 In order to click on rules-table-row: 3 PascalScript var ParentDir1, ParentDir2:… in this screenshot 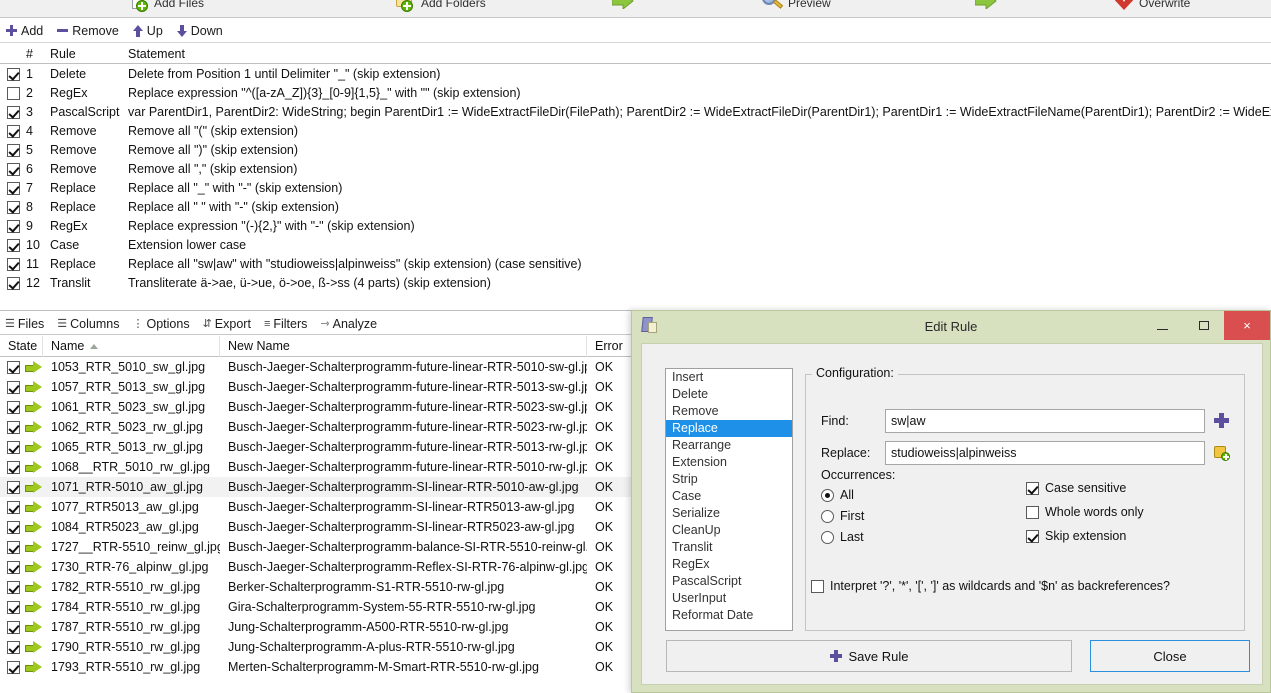, I will do `click(635, 111)`.